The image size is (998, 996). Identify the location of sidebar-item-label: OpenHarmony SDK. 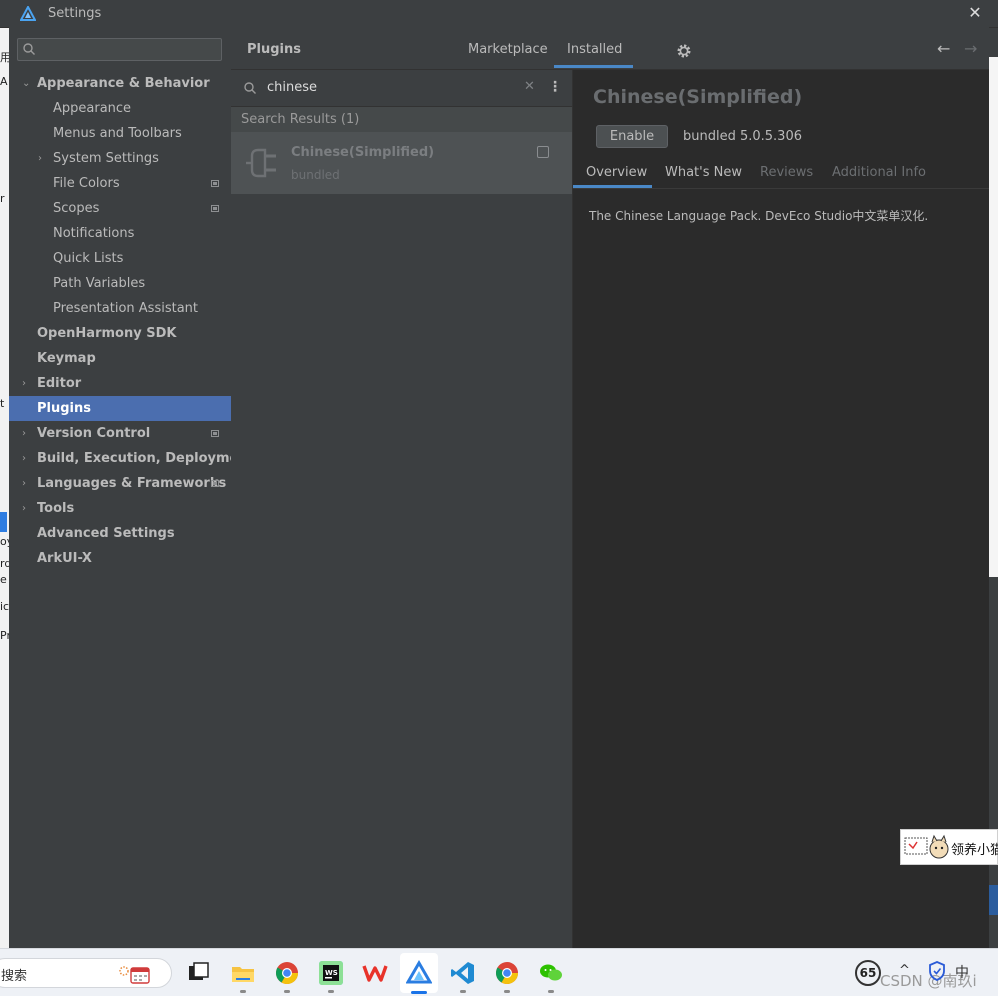
(107, 333).